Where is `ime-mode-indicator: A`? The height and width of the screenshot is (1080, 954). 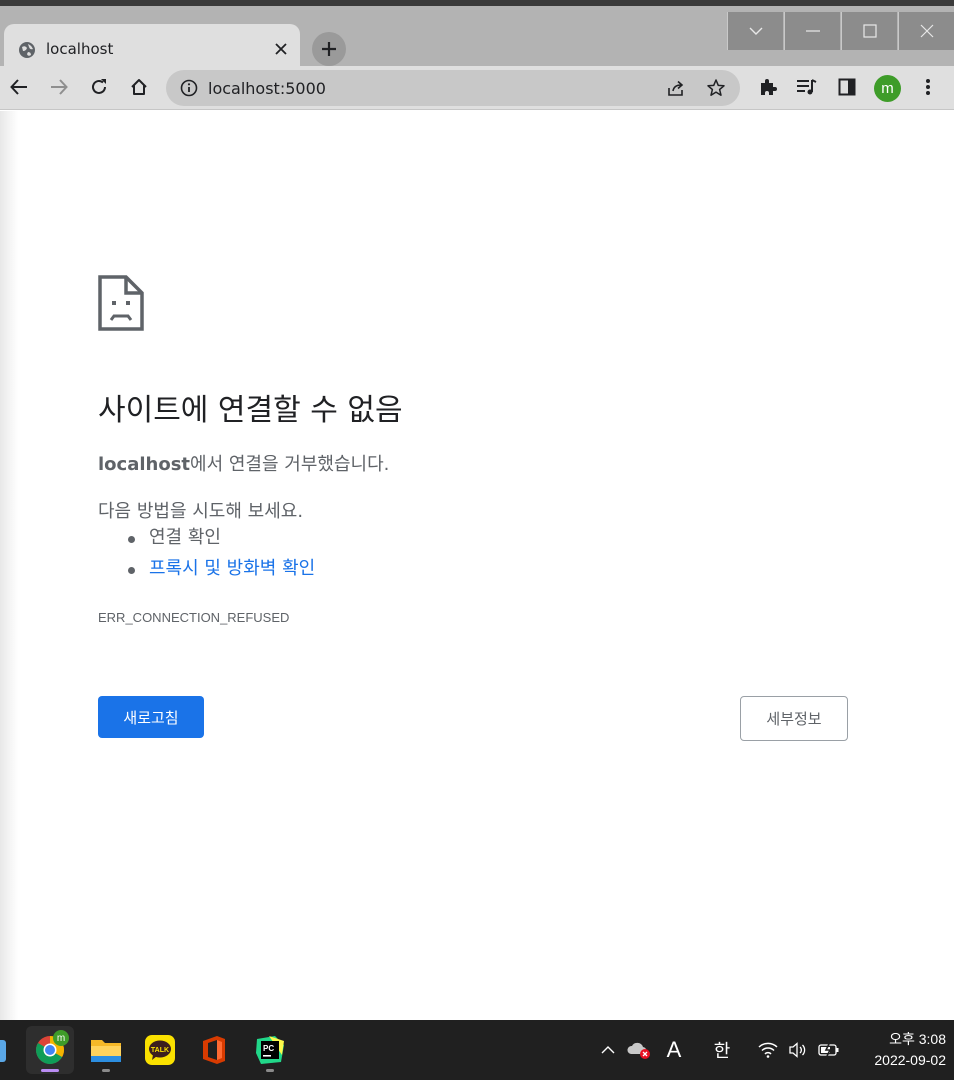
ime-mode-indicator: A is located at coordinates (674, 1050).